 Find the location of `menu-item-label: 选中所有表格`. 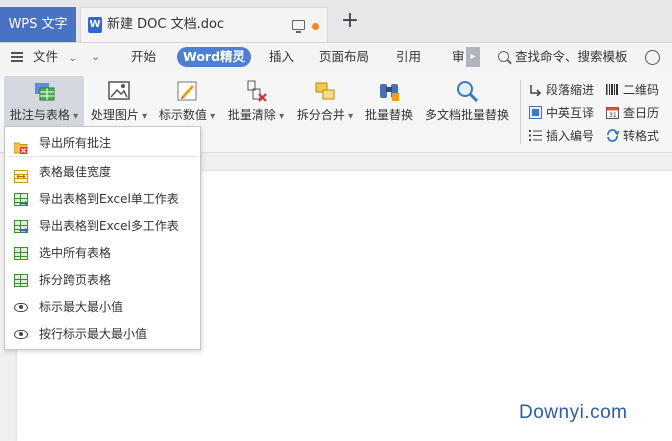

menu-item-label: 选中所有表格 is located at coordinates (75, 253).